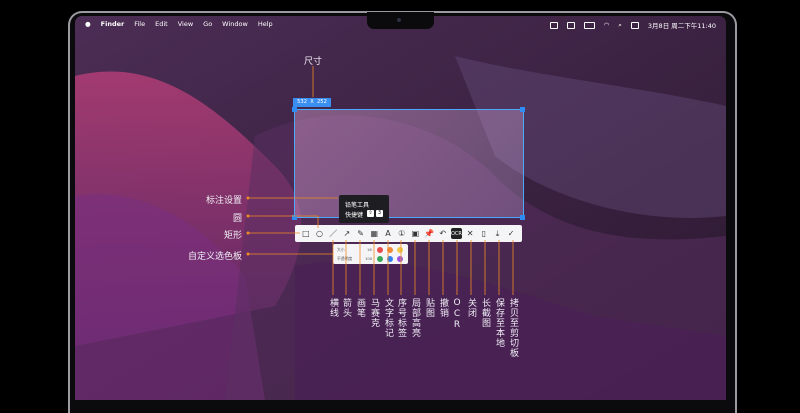  What do you see at coordinates (312, 102) in the screenshot?
I see `selection-size-badge: 532 X 252` at bounding box center [312, 102].